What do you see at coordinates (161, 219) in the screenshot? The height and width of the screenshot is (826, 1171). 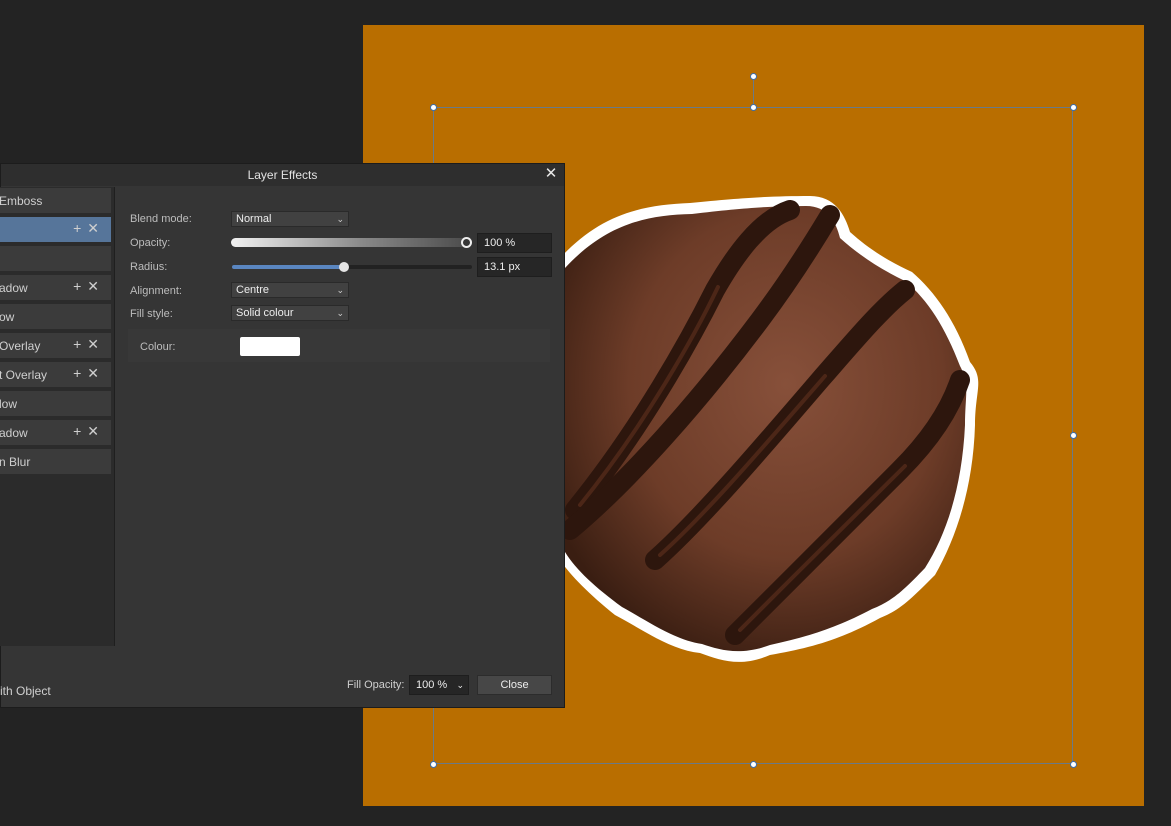 I see `blend-mode-label: Blend mode:` at bounding box center [161, 219].